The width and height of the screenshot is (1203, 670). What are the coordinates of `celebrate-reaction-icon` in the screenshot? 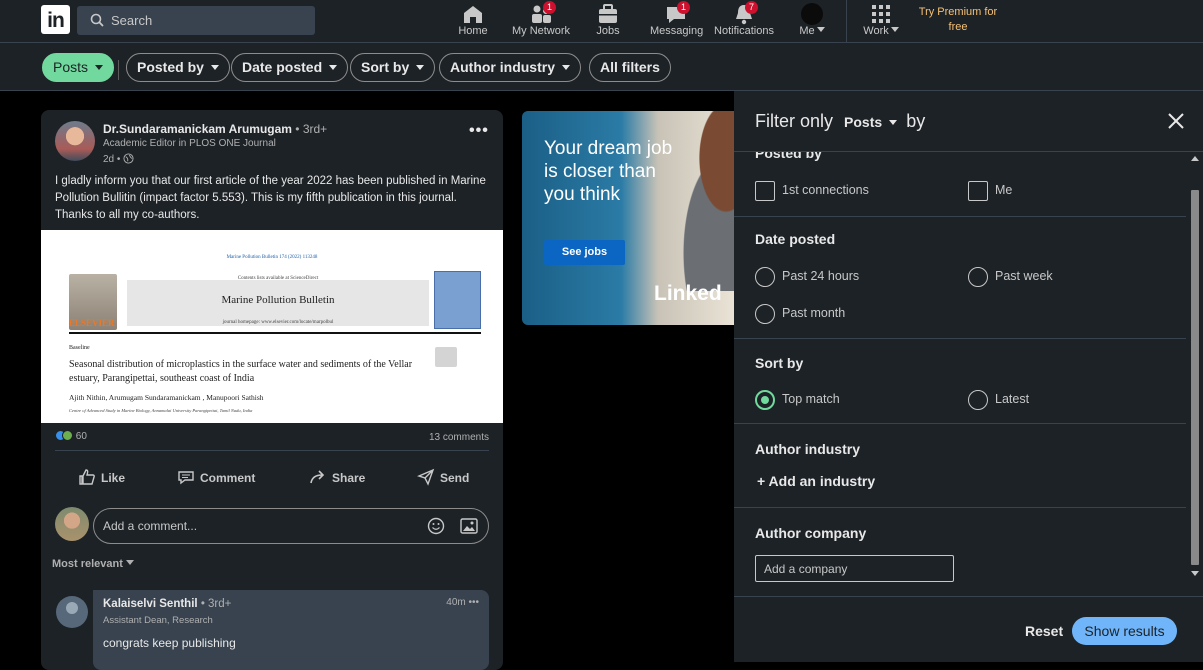 It's located at (67, 435).